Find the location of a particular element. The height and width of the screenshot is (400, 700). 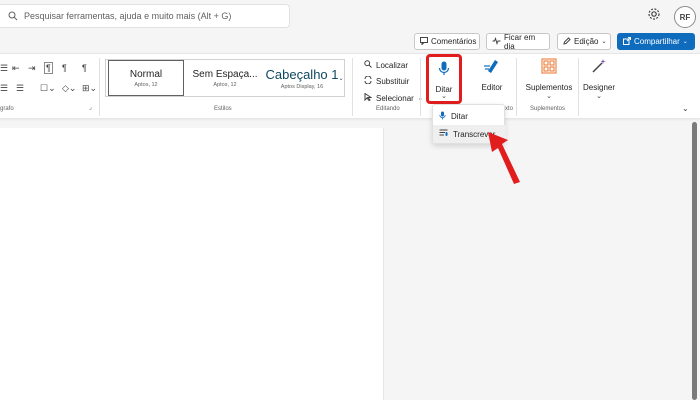

annotation-arrow is located at coordinates (504, 158).